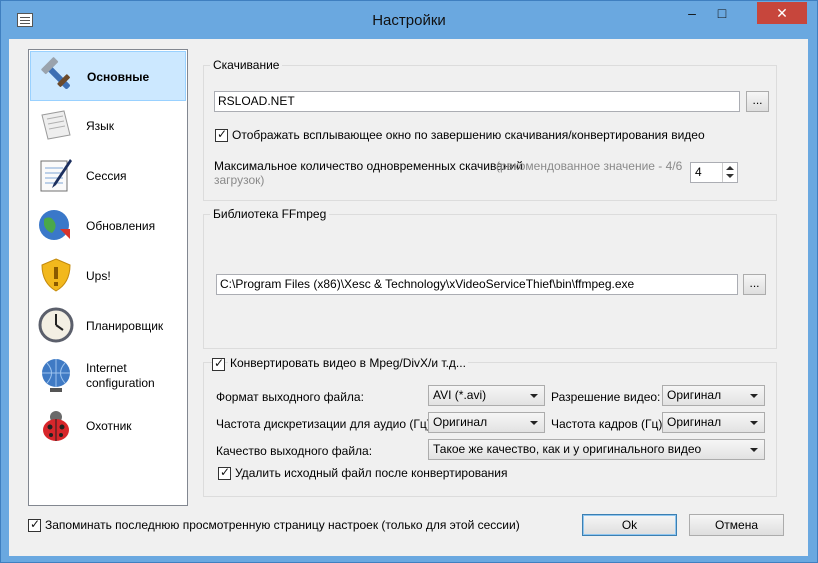 This screenshot has width=818, height=563. What do you see at coordinates (270, 214) in the screenshot?
I see `ffmpeg-group-title: Библиотека FFmpeg` at bounding box center [270, 214].